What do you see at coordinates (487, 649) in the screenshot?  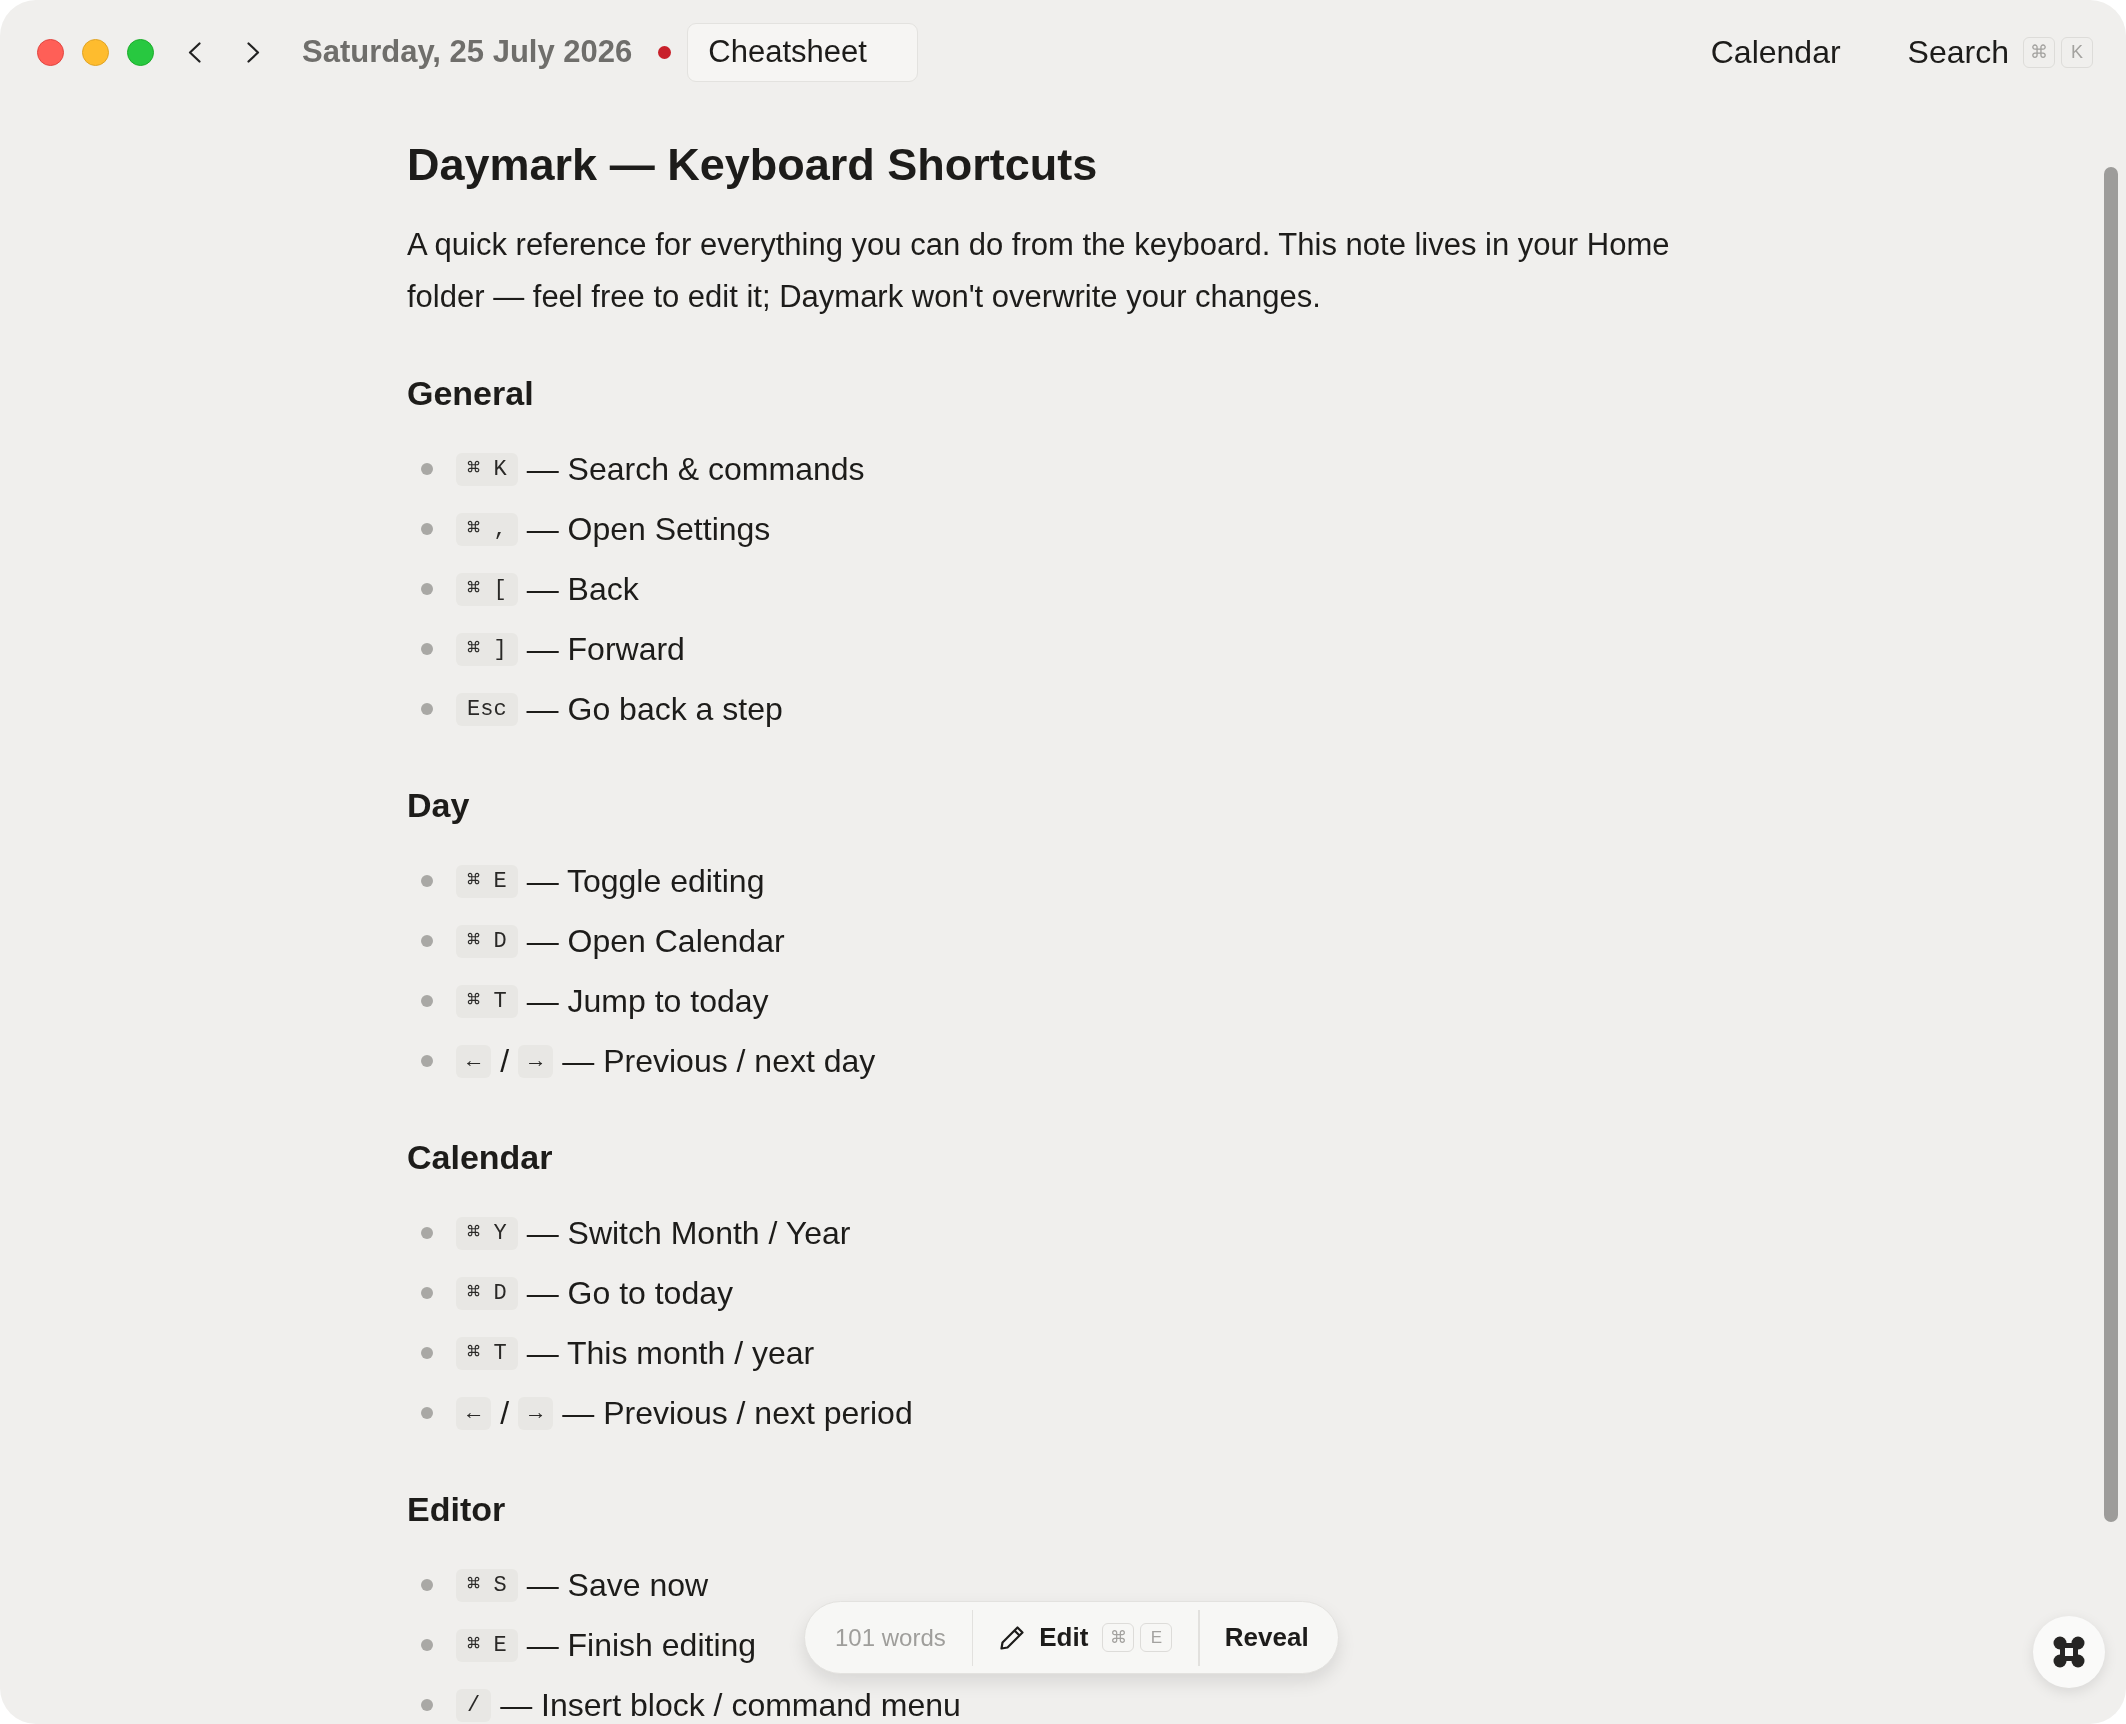 I see `shortcut-key: ⌘ ]` at bounding box center [487, 649].